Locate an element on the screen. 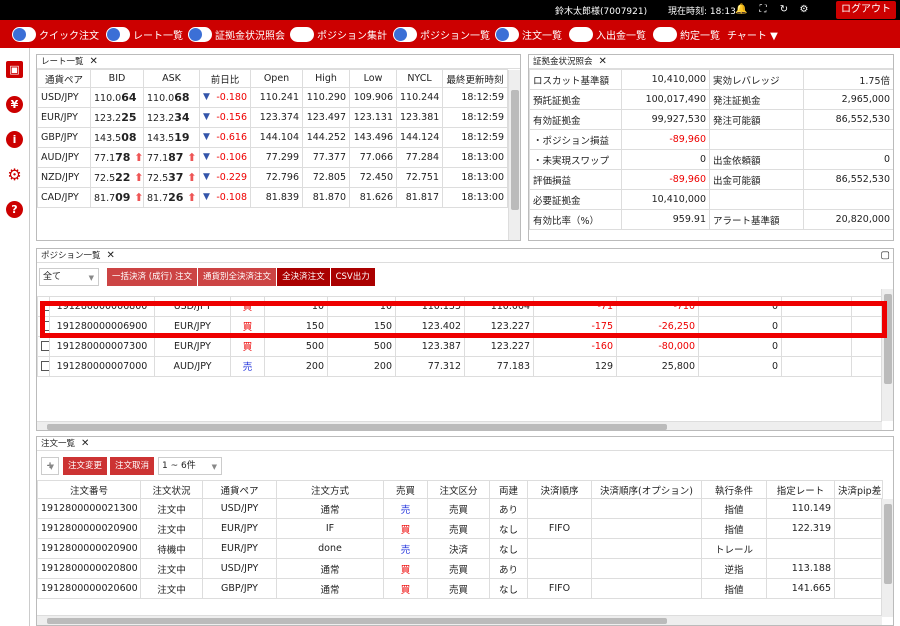 Image resolution: width=900 pixels, height=626 pixels. col-header: 注文番号 is located at coordinates (89, 489).